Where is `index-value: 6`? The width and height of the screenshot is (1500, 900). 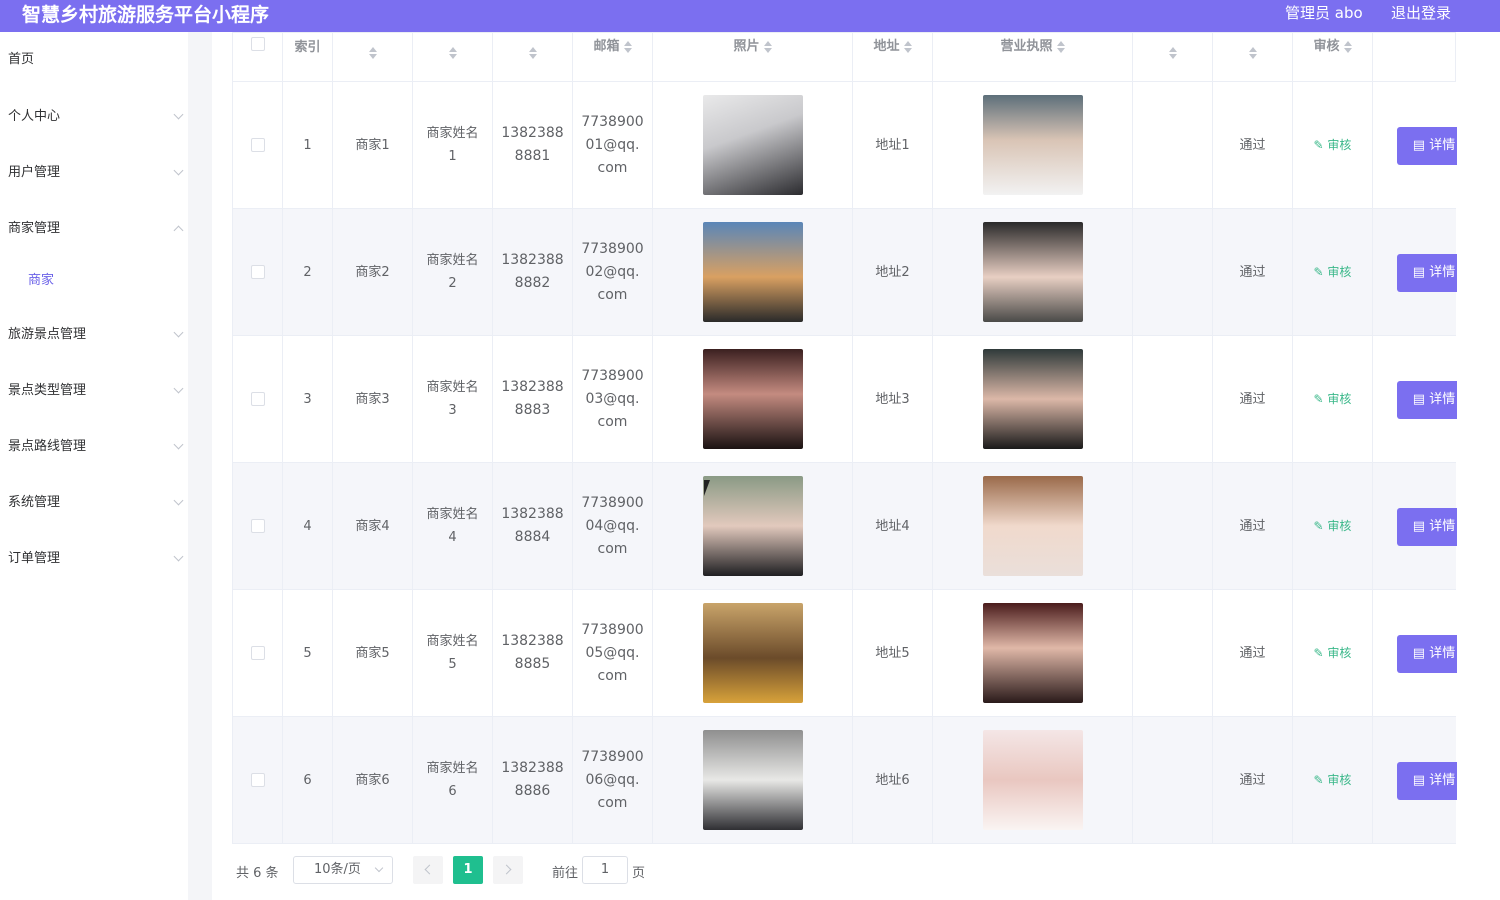 index-value: 6 is located at coordinates (307, 780).